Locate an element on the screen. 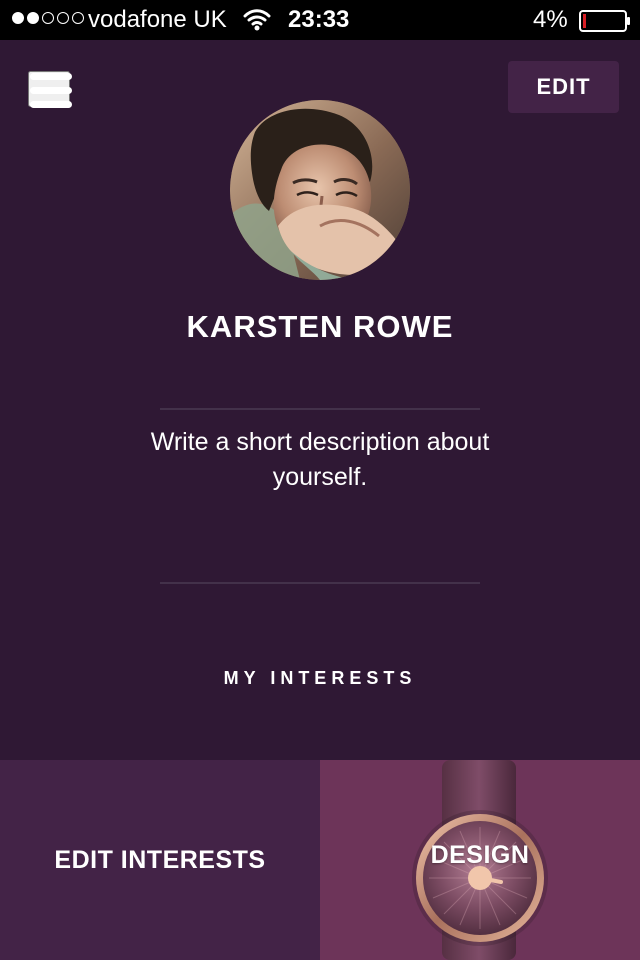  hamburger-menu-button is located at coordinates (50, 89).